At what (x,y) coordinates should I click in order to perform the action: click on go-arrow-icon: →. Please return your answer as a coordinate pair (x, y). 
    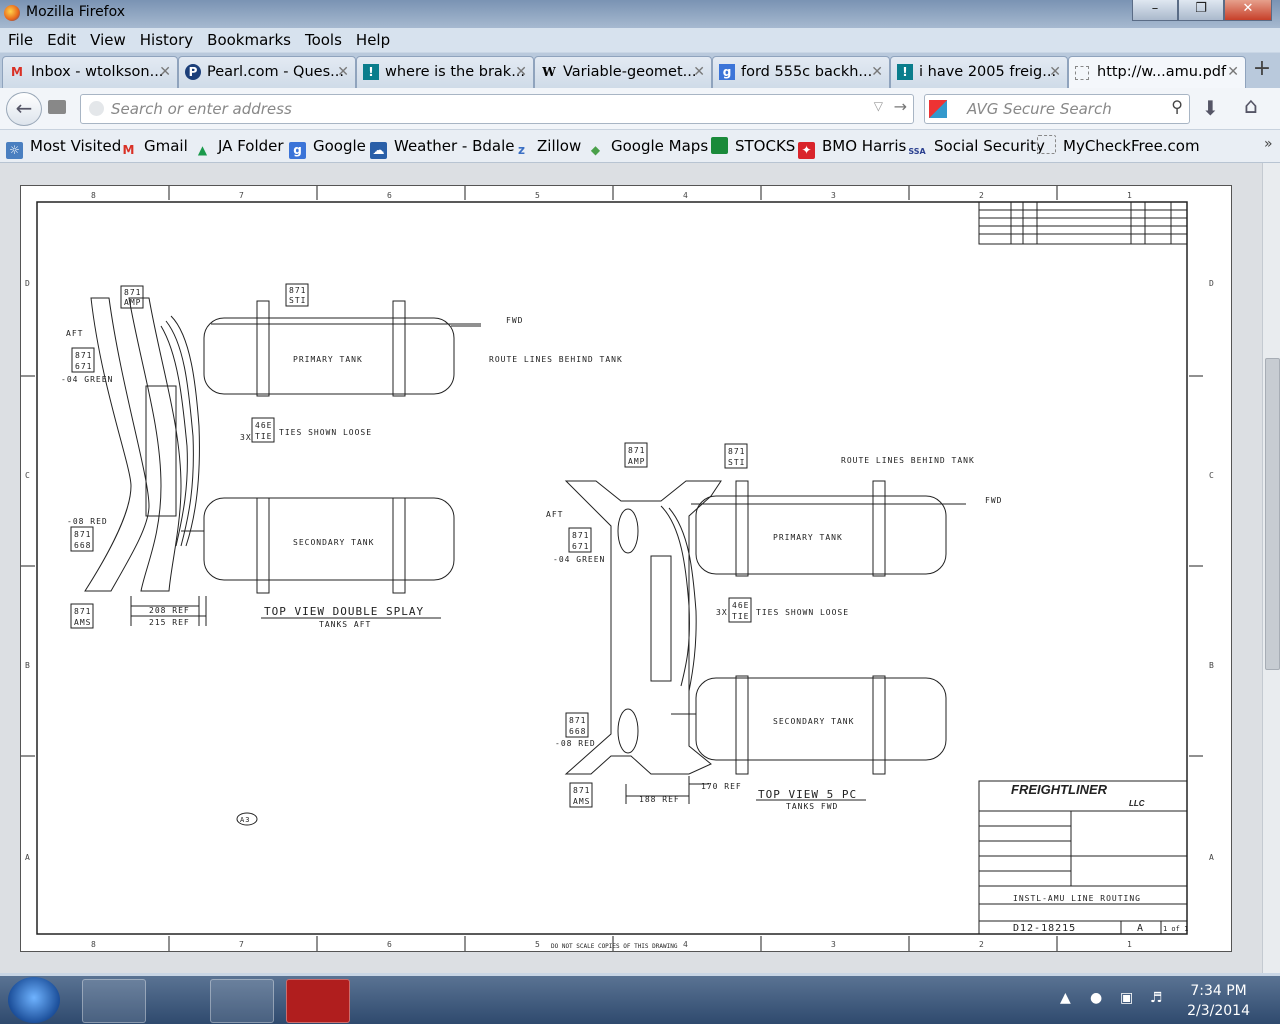
    Looking at the image, I should click on (900, 106).